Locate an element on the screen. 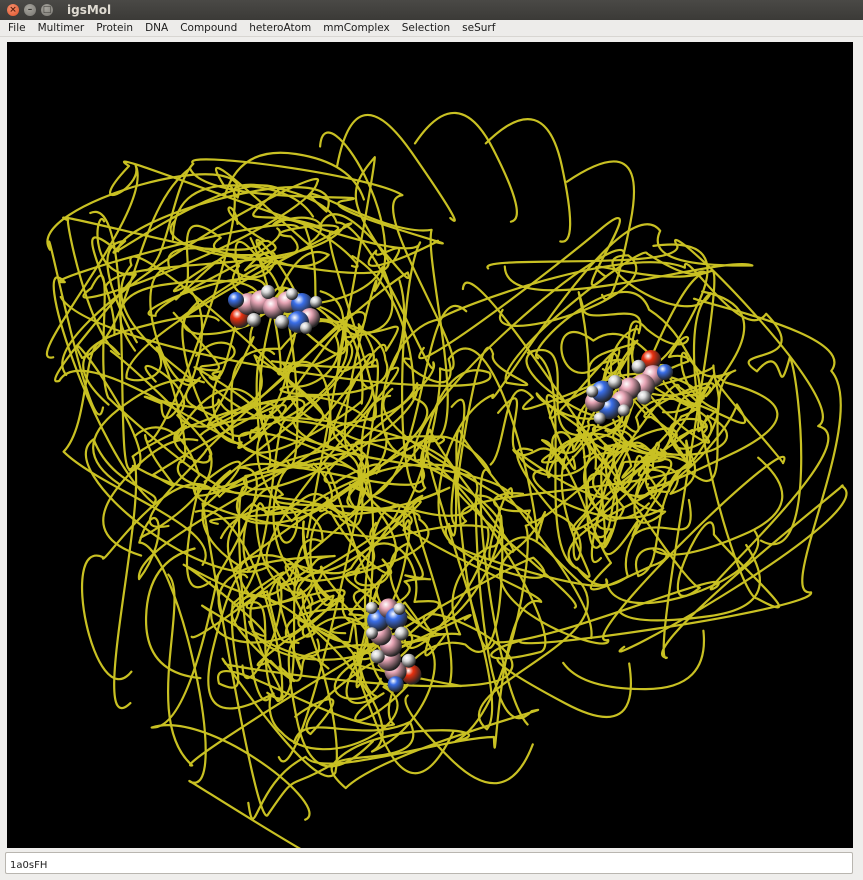 This screenshot has width=863, height=880. menu-compound: Compound is located at coordinates (208, 28).